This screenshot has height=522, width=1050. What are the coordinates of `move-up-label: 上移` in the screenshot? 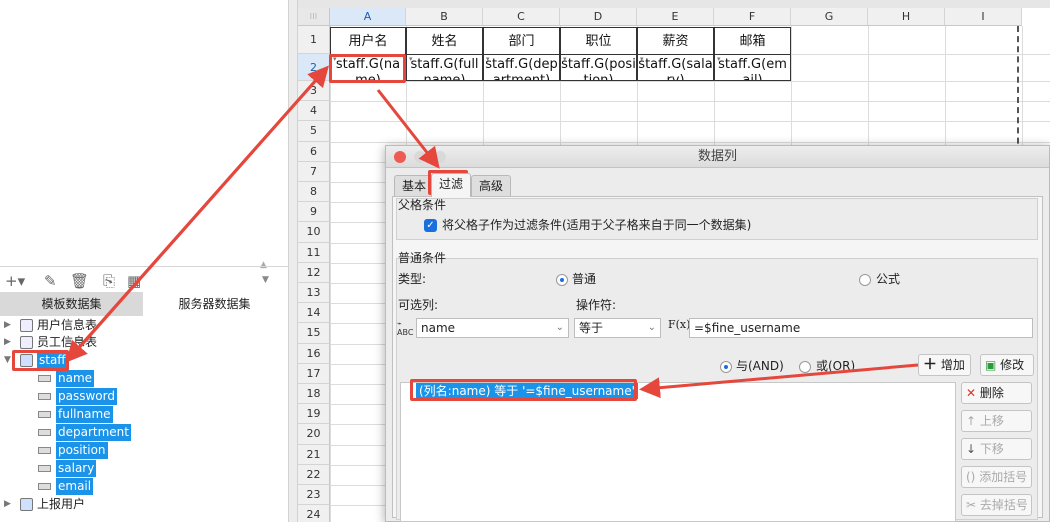 It's located at (991, 421).